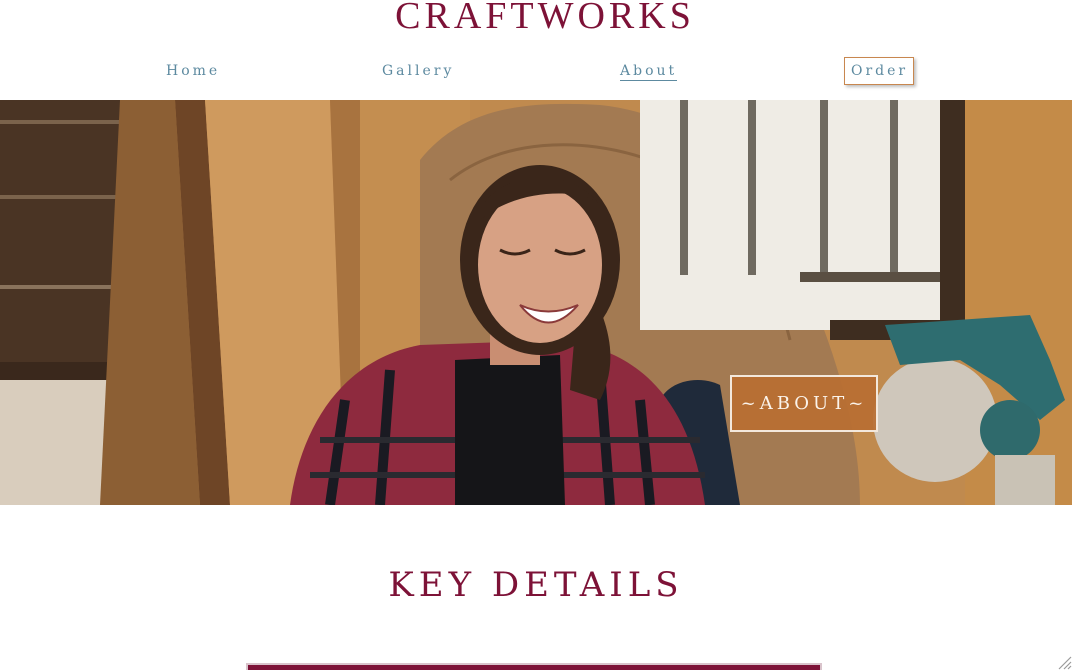 The width and height of the screenshot is (1072, 670). I want to click on nav-about-link: About, so click(649, 71).